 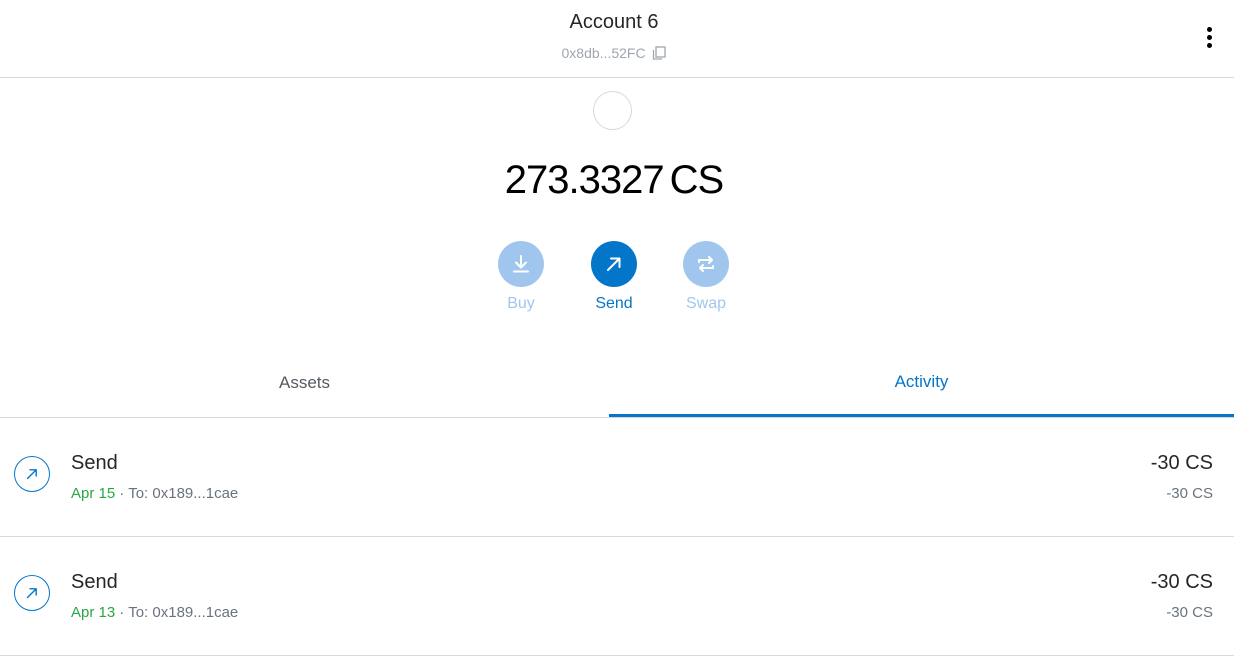 I want to click on tab-activity: Activity, so click(x=921, y=383).